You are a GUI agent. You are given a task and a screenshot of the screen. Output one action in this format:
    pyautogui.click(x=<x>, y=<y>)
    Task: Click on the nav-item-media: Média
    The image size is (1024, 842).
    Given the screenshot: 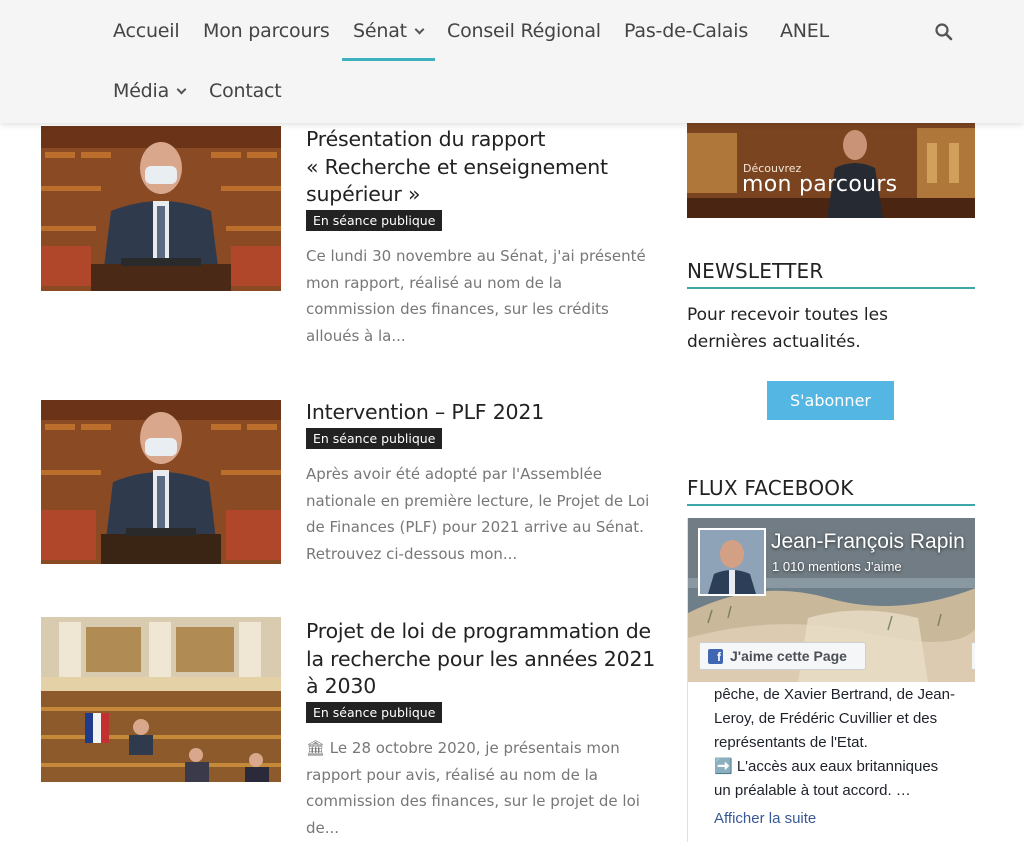 What is the action you would take?
    pyautogui.click(x=150, y=91)
    